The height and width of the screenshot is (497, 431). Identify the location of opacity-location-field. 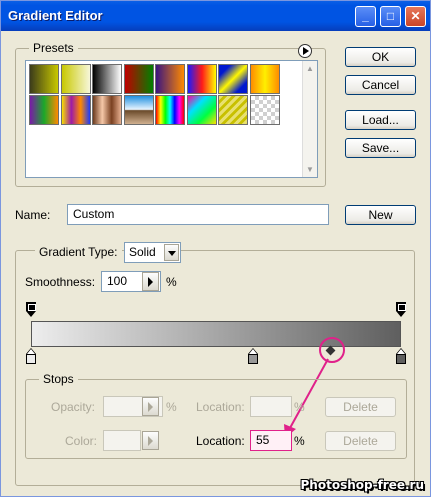
(271, 406).